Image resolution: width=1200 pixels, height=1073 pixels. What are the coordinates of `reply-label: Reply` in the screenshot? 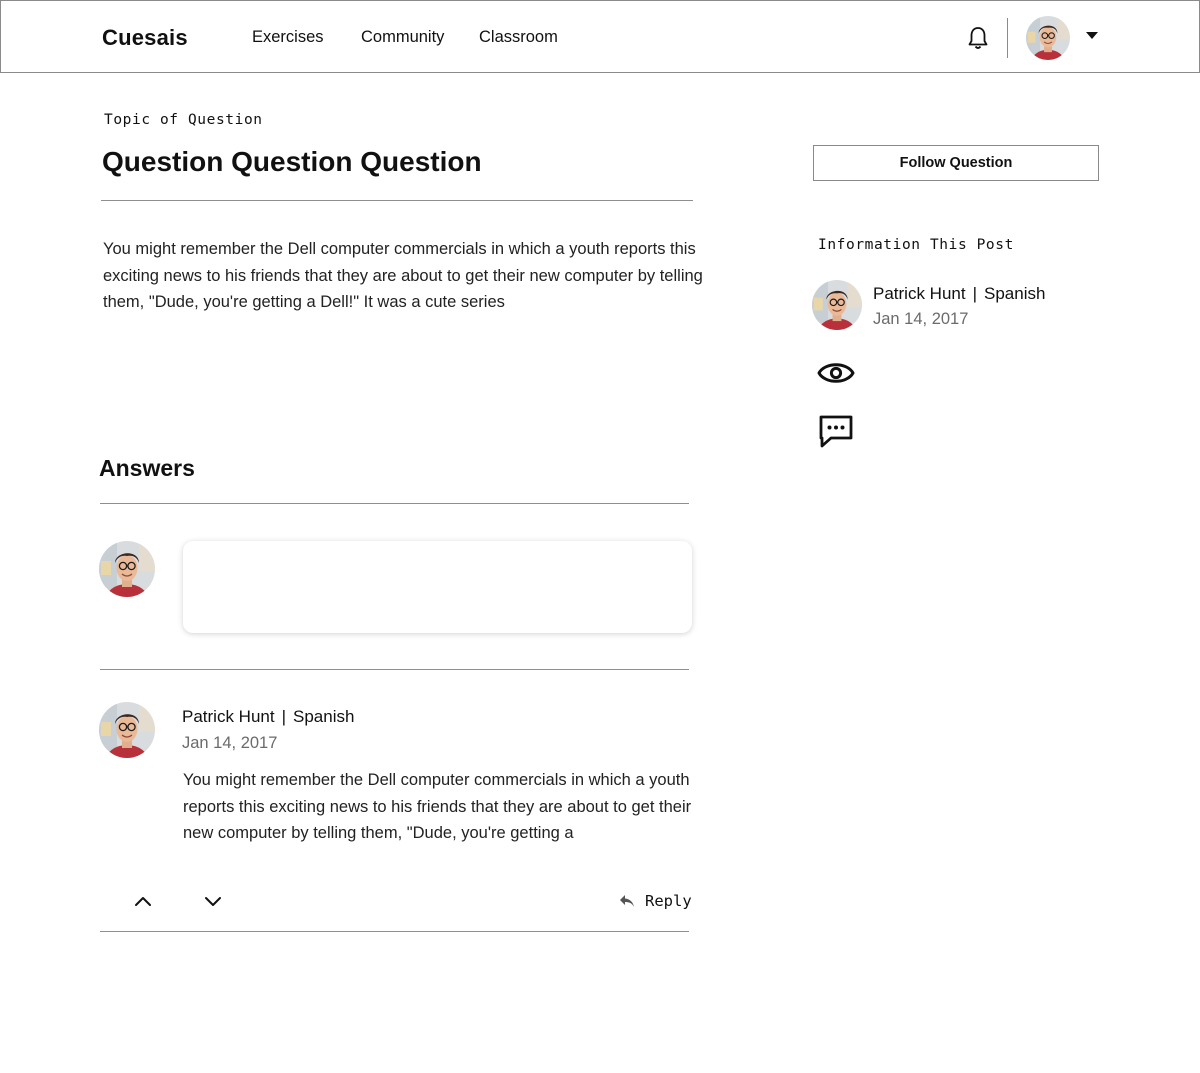 It's located at (668, 901).